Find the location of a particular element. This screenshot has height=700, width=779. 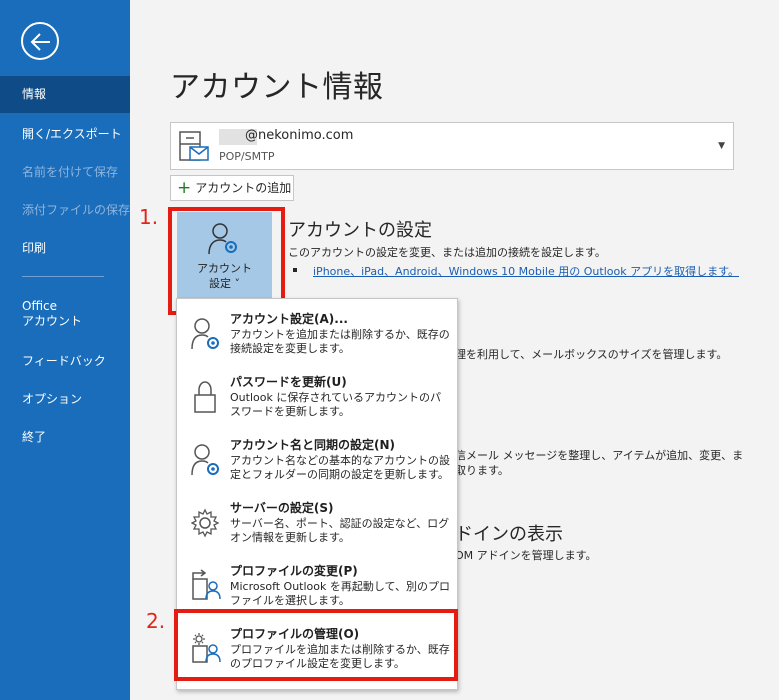

bullet is located at coordinates (295, 270).